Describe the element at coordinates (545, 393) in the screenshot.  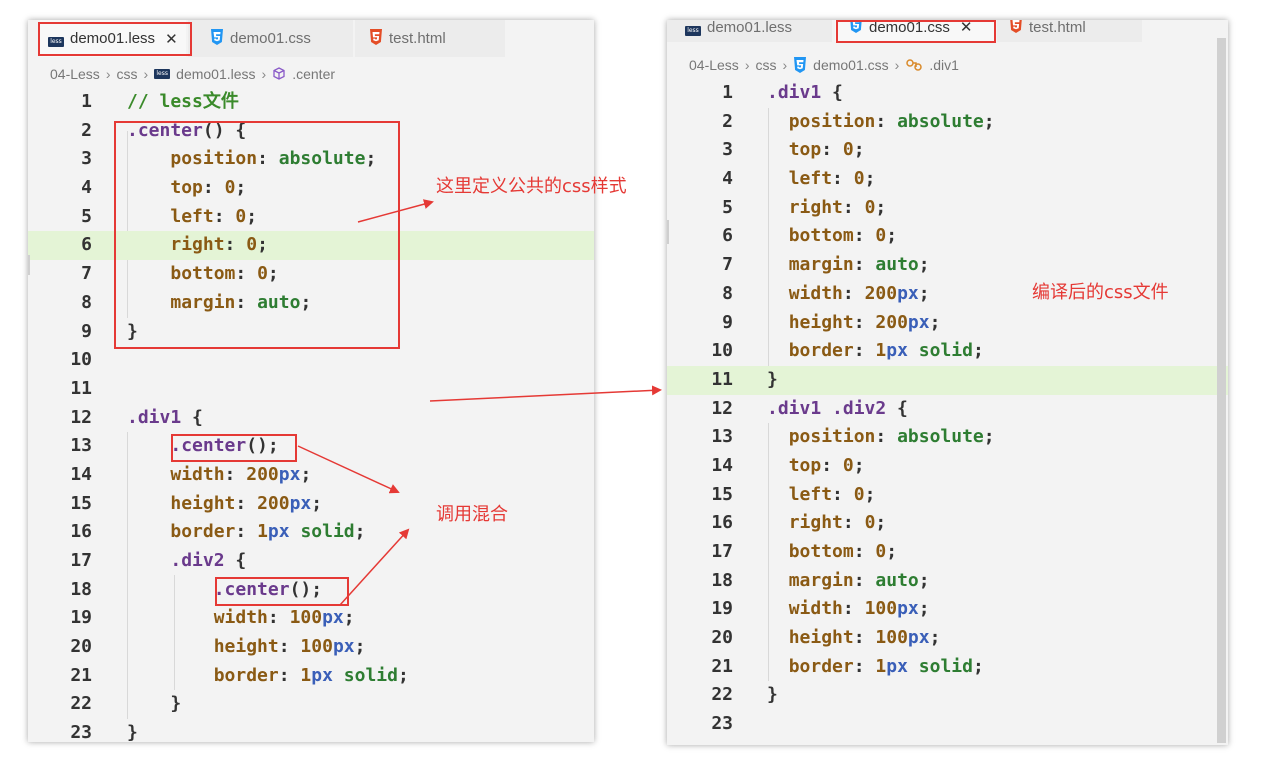
I see `arrow-to-compiled` at that location.